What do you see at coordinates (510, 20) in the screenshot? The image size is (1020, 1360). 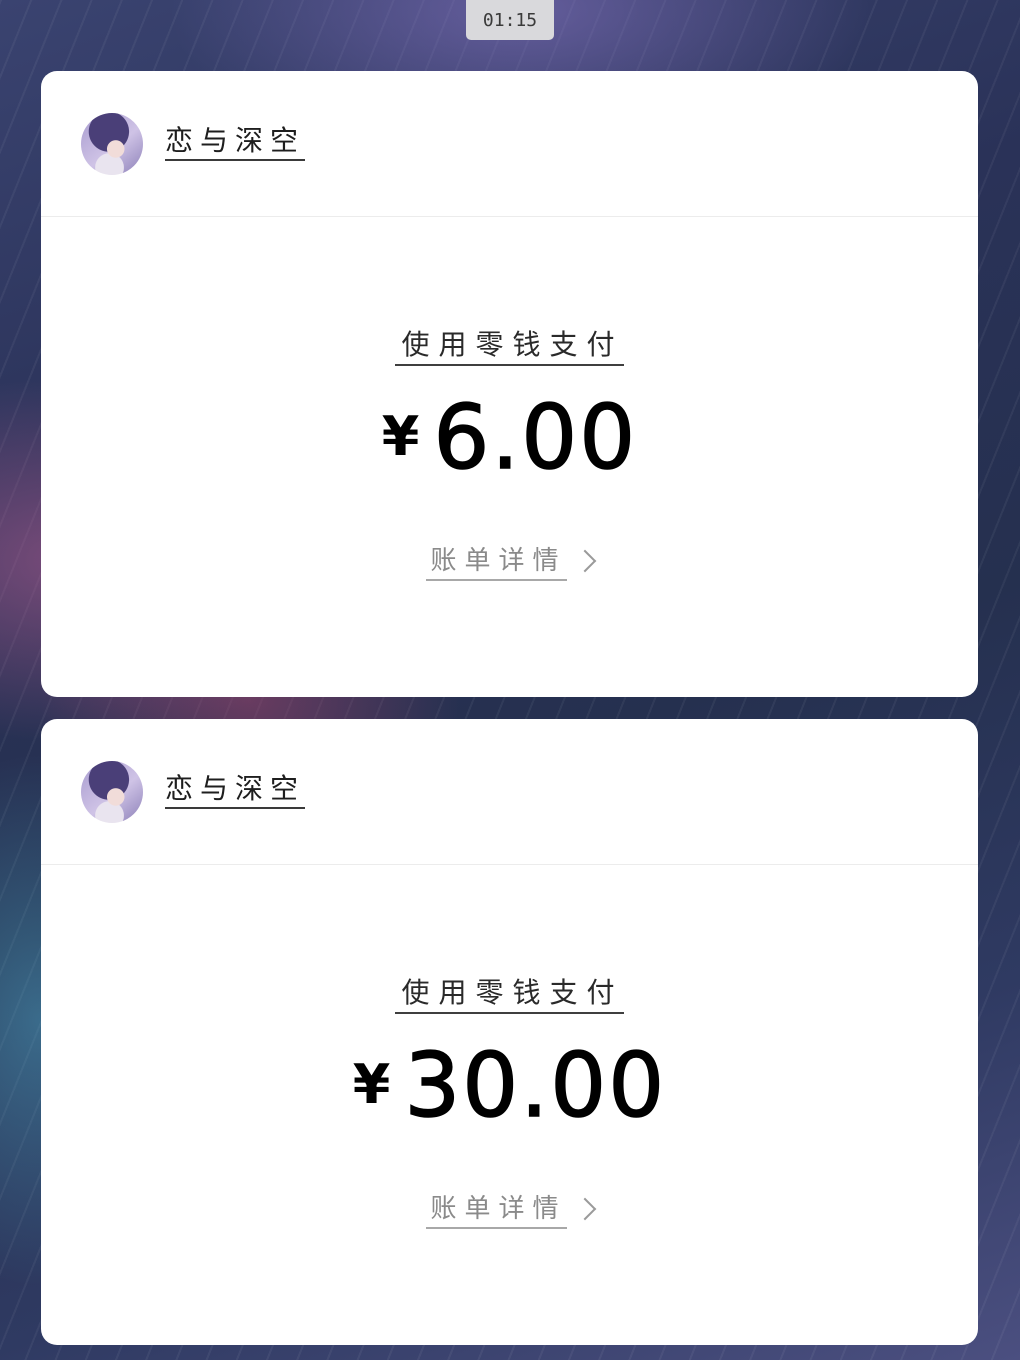 I see `status-time: 01:15` at bounding box center [510, 20].